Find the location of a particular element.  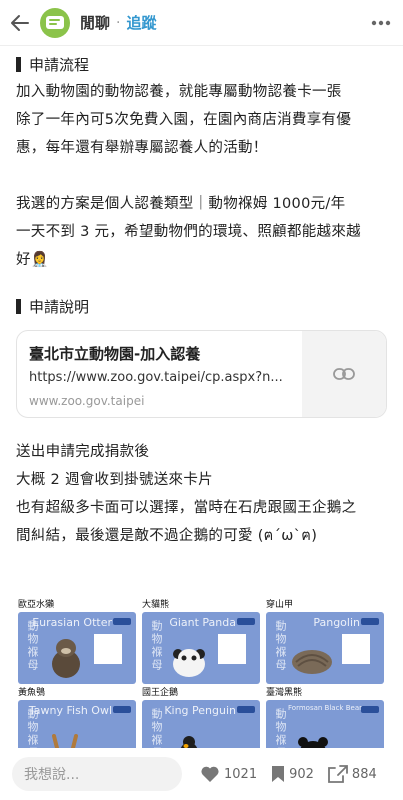

section-title-text: 申請說明 is located at coordinates (59, 306).